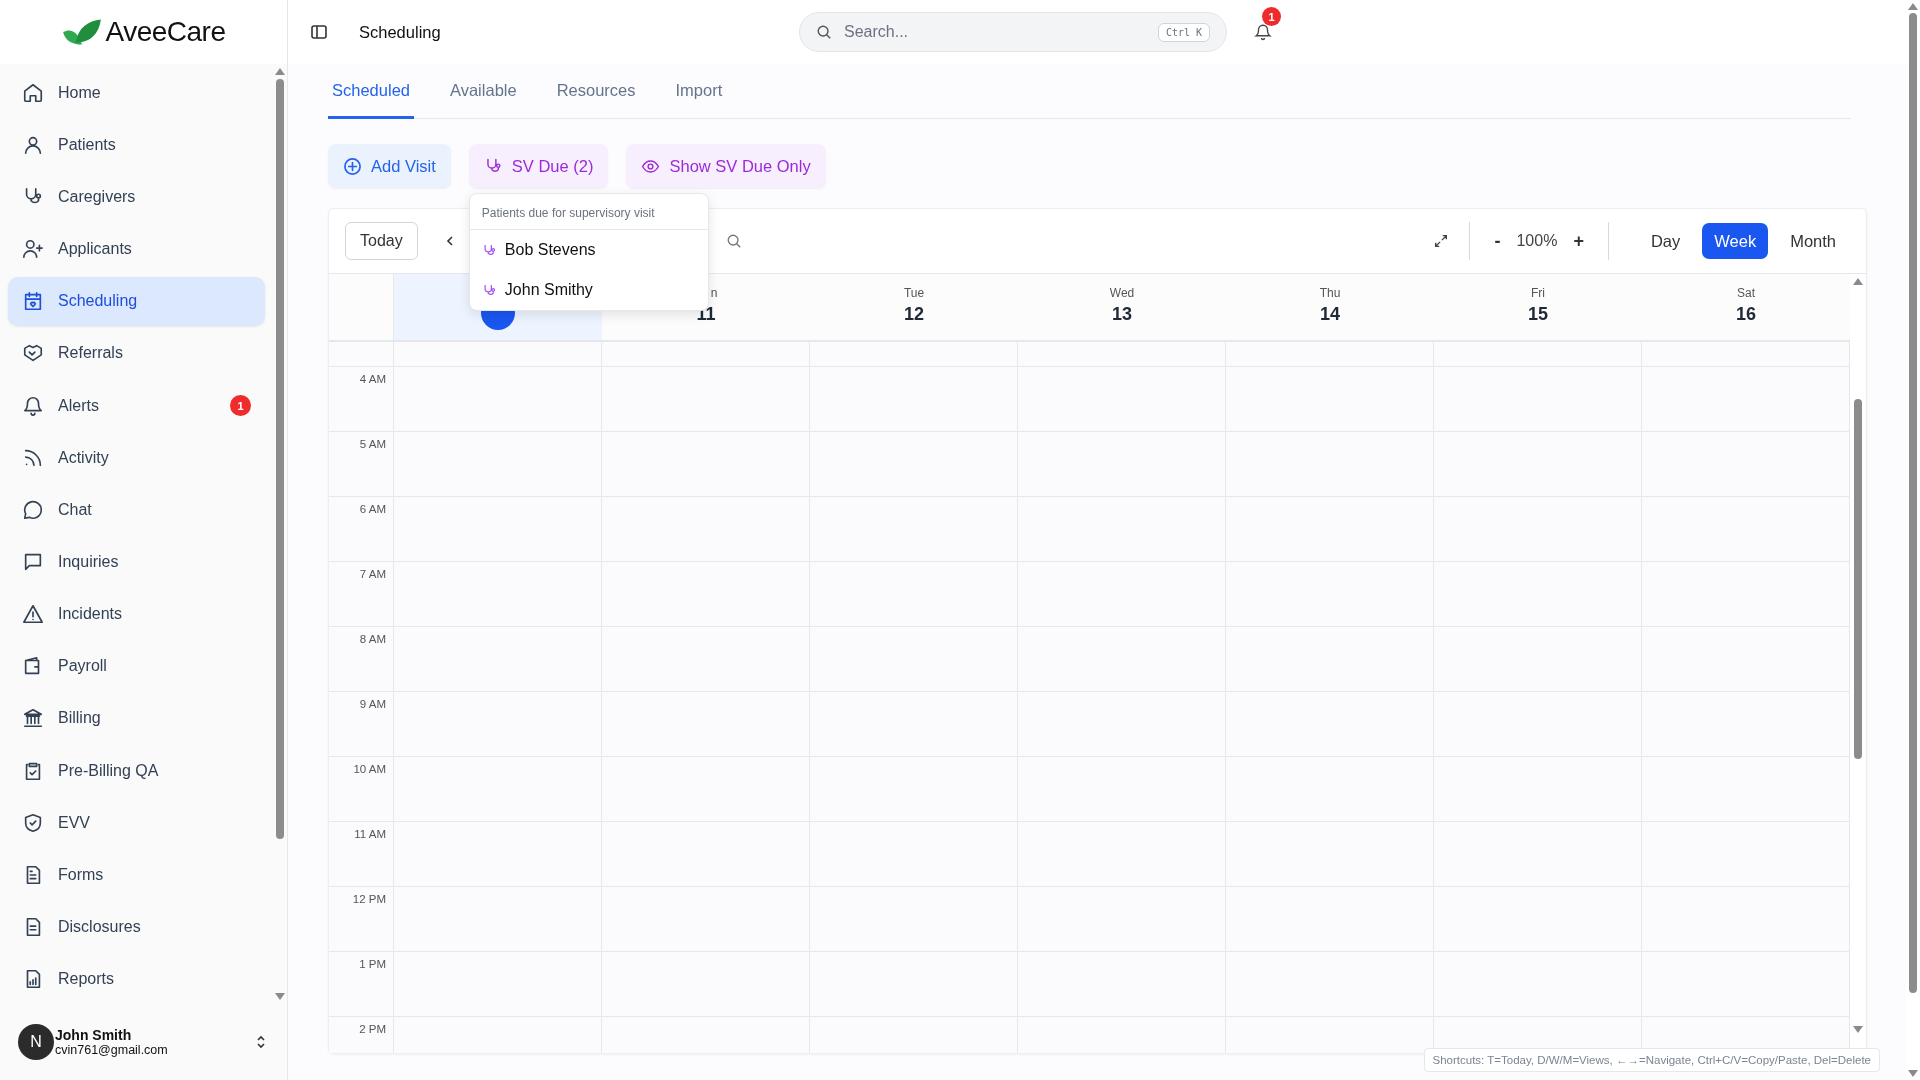 The width and height of the screenshot is (1920, 1080). What do you see at coordinates (588, 212) in the screenshot?
I see `dropdown-heading: Patients due for supervisory visit` at bounding box center [588, 212].